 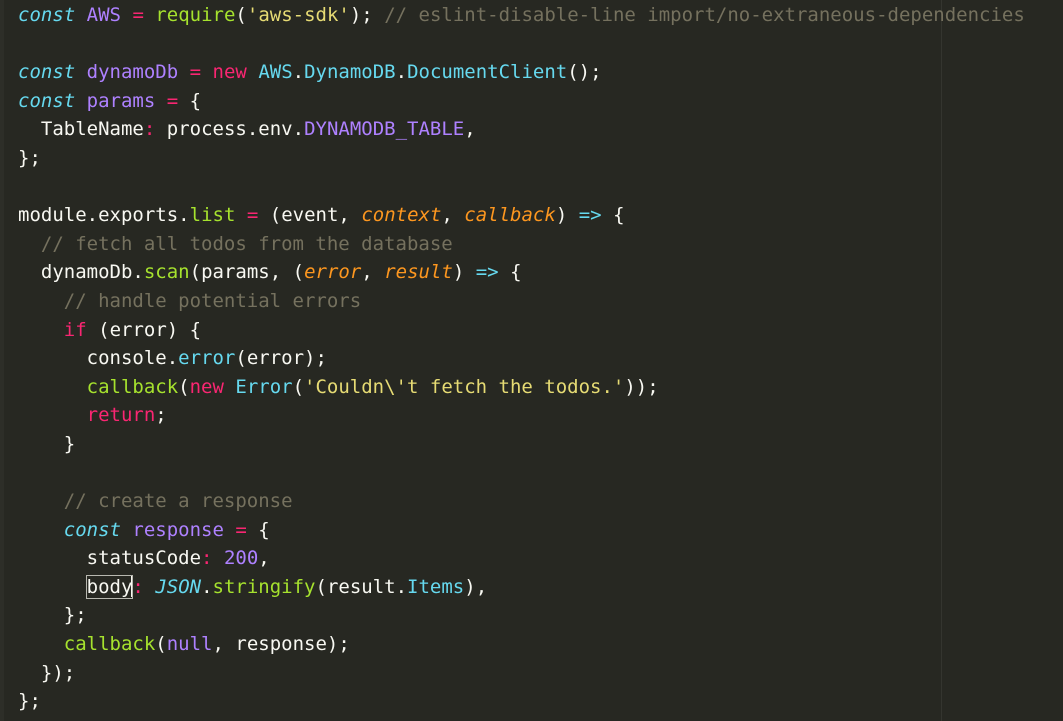 I want to click on code-token: stringify, so click(x=264, y=586).